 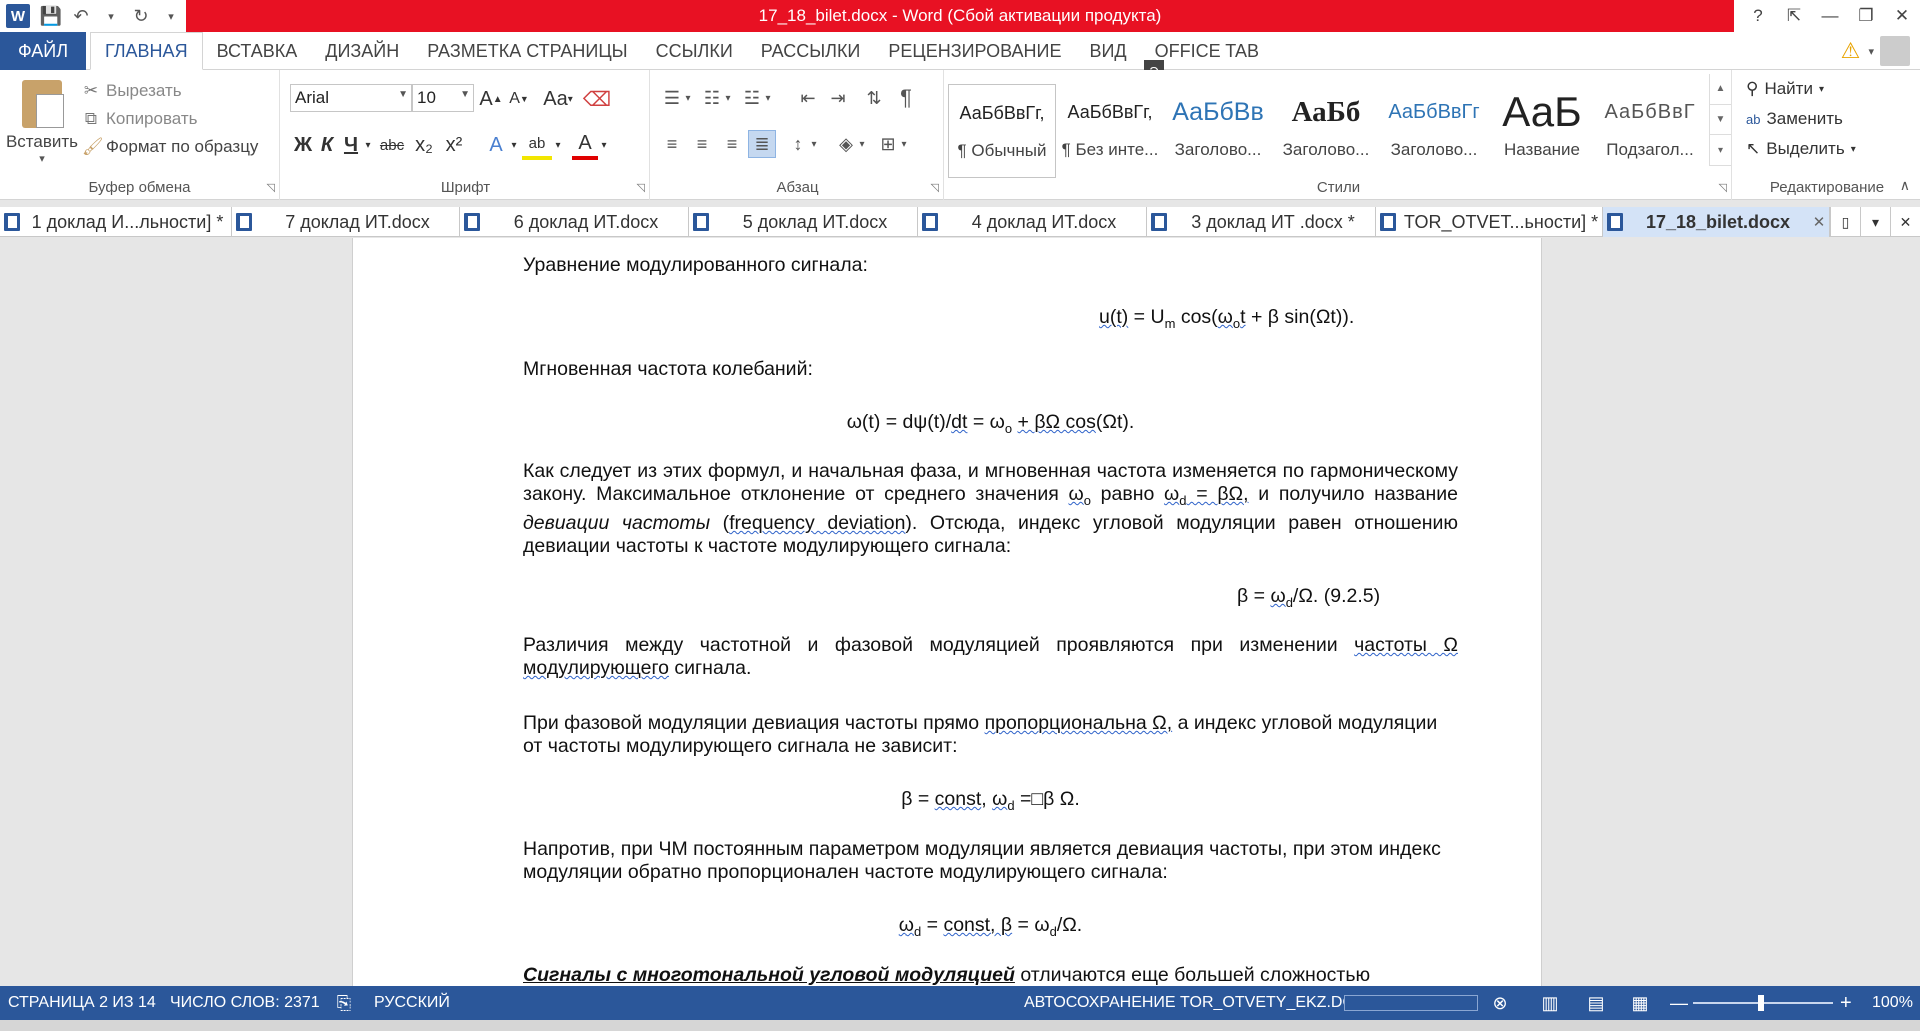 I want to click on multilevel-dropdown-icon: ▾, so click(x=768, y=98).